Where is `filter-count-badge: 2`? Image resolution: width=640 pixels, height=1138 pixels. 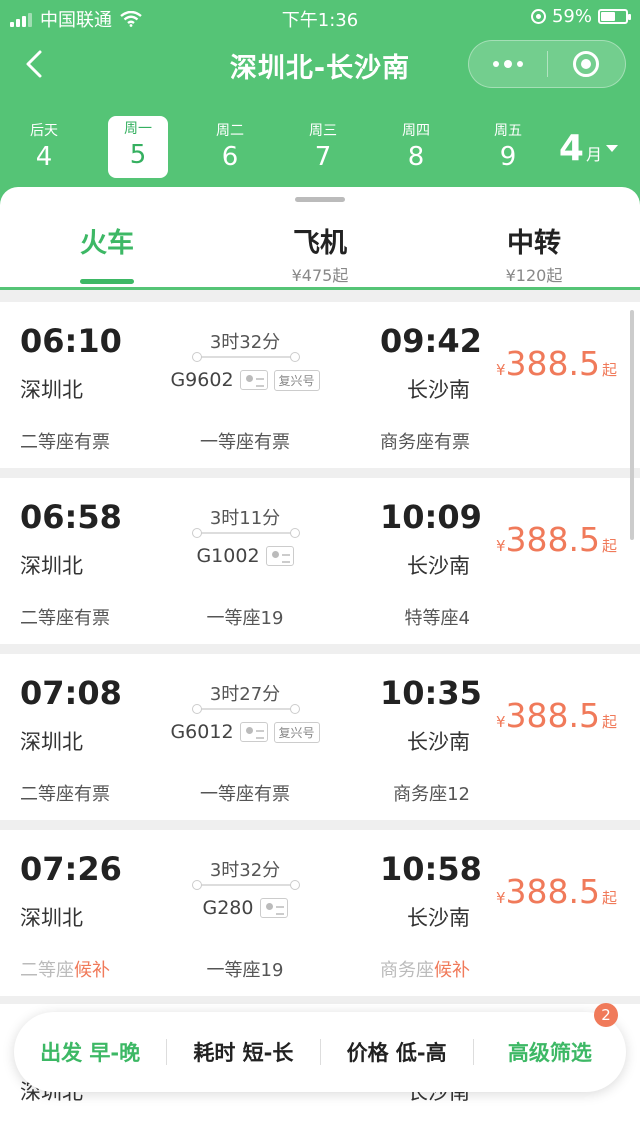
filter-count-badge: 2 is located at coordinates (606, 1015).